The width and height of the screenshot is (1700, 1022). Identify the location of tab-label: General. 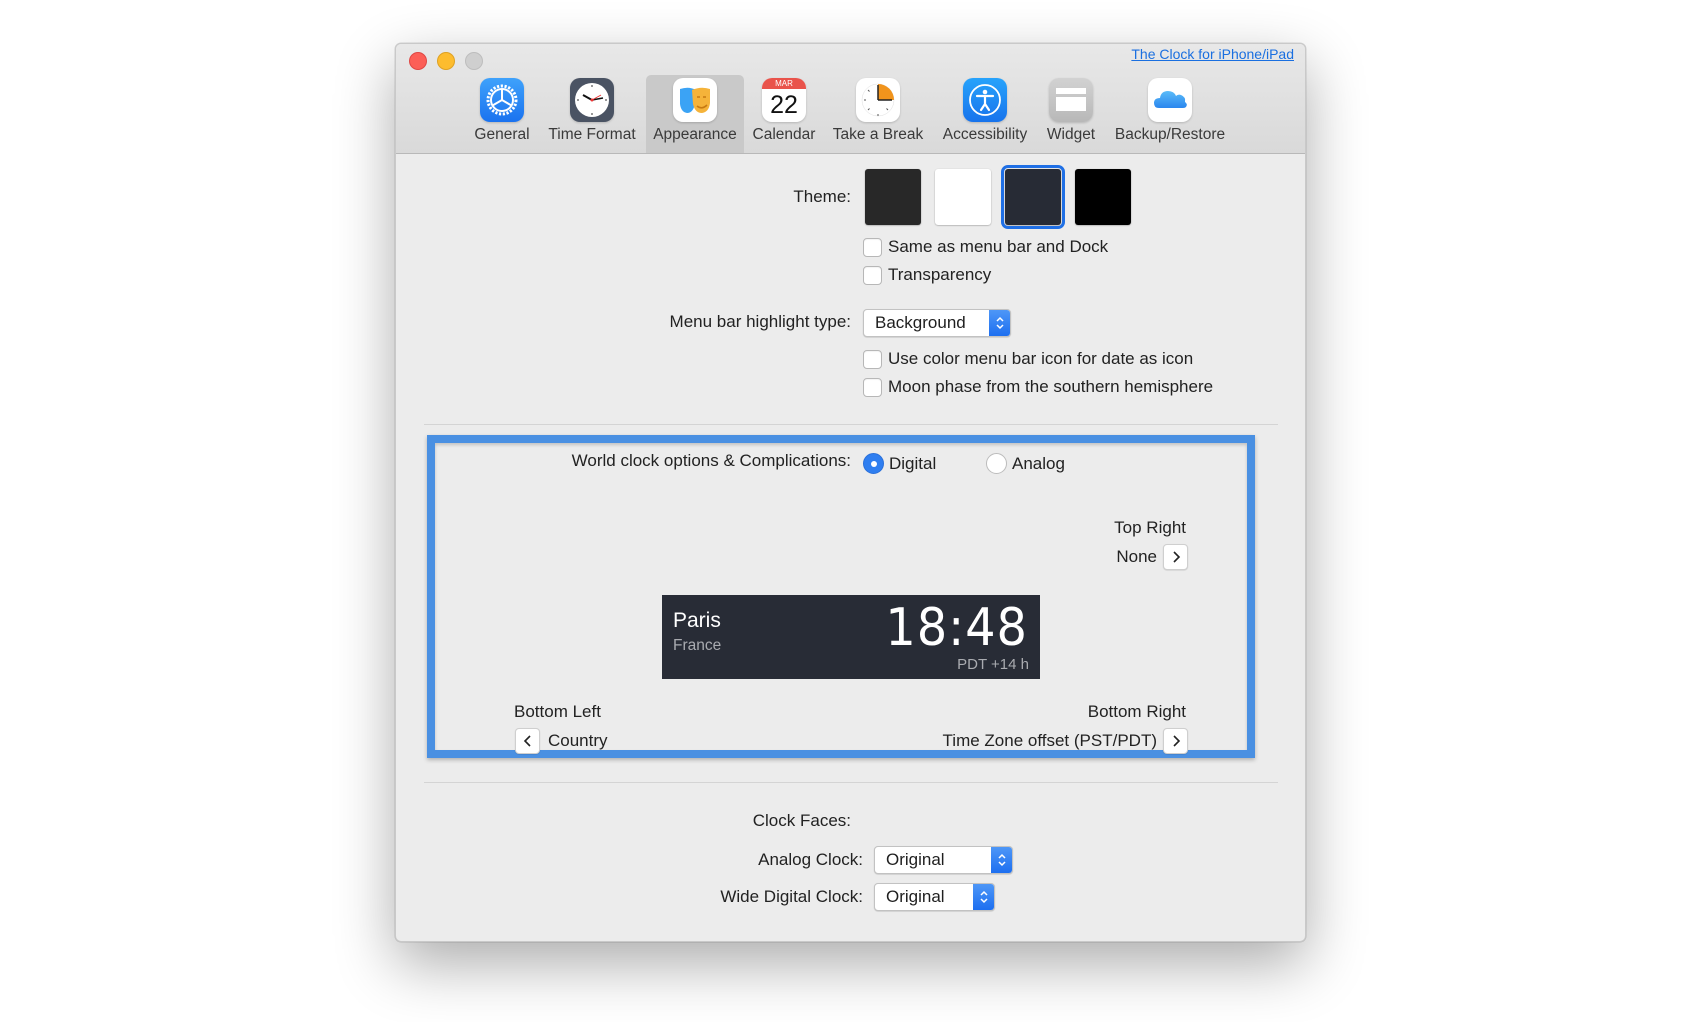
(502, 134).